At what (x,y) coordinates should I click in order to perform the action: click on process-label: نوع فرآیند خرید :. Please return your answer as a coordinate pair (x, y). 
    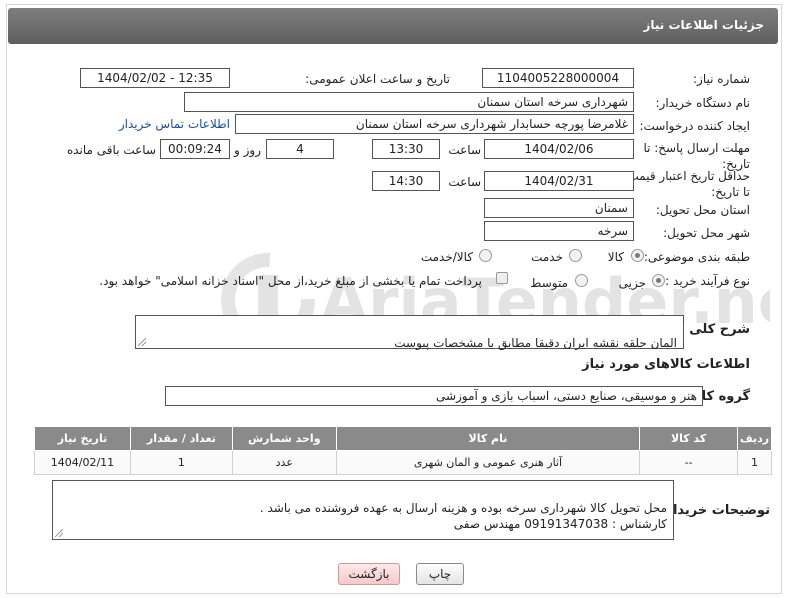
    Looking at the image, I should click on (707, 281).